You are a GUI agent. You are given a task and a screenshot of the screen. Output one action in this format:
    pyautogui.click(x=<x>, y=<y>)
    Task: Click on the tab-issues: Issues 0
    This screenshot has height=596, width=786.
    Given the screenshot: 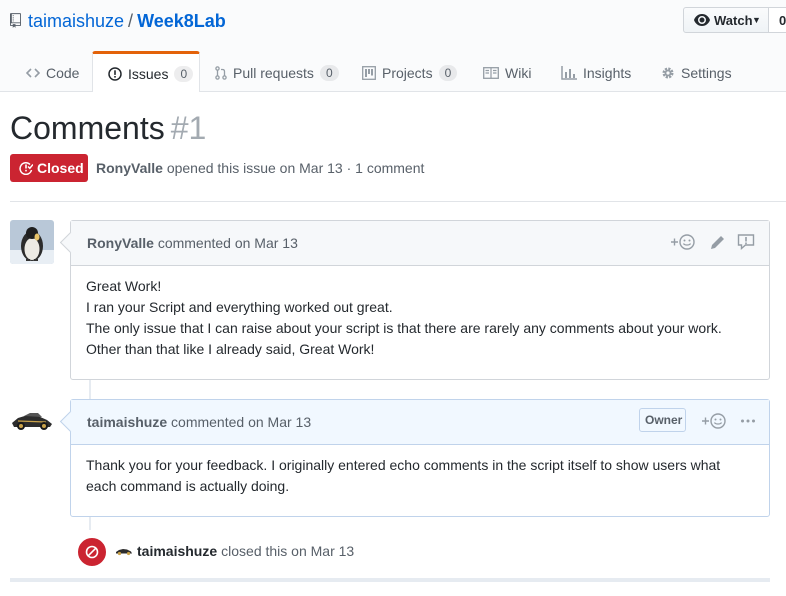 What is the action you would take?
    pyautogui.click(x=146, y=71)
    